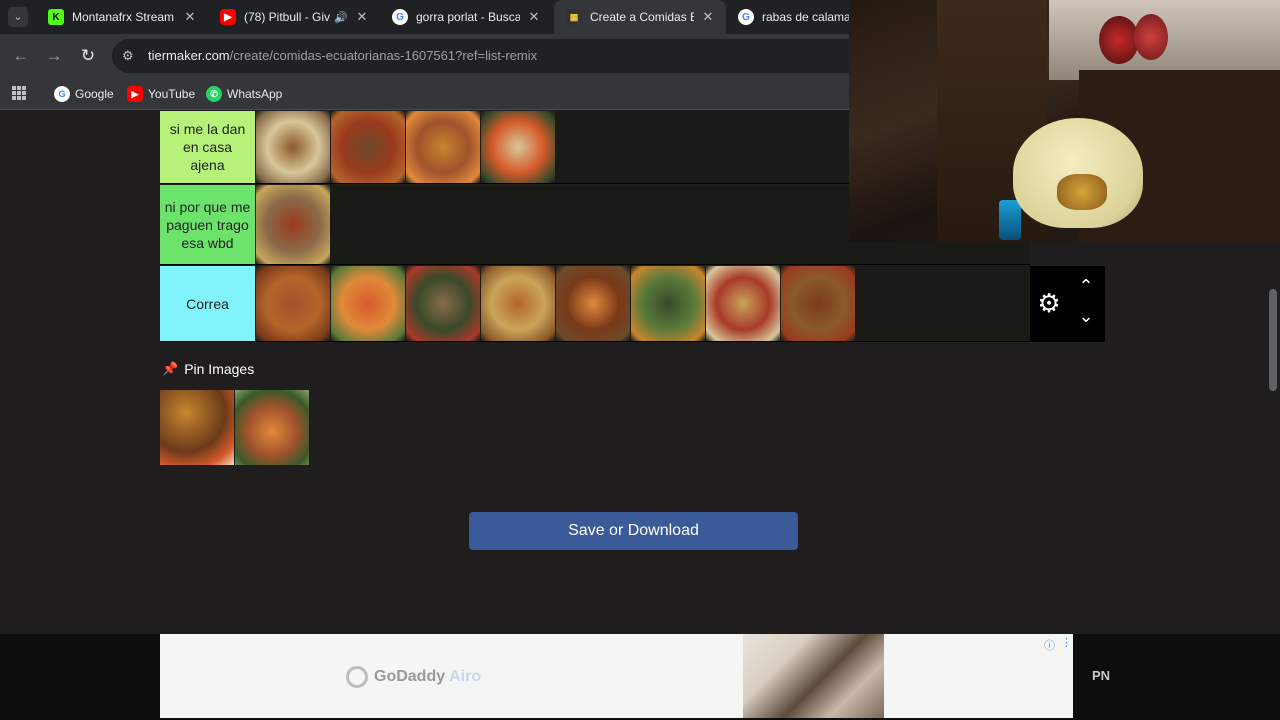 The image size is (1280, 720). What do you see at coordinates (207, 147) in the screenshot?
I see `tier-label: si me la dan en casa ajena` at bounding box center [207, 147].